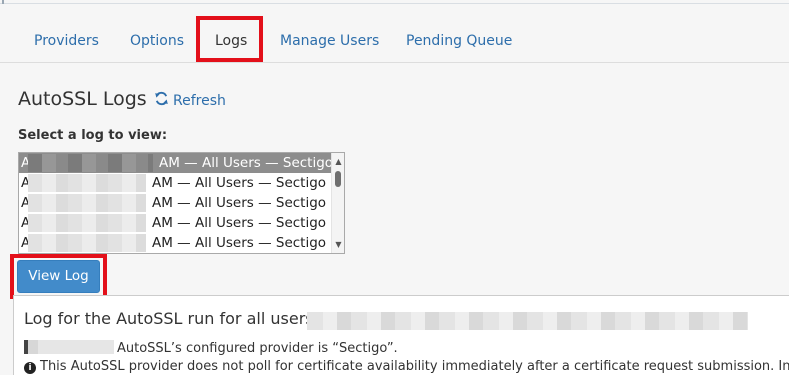 The width and height of the screenshot is (789, 375). Describe the element at coordinates (161, 100) in the screenshot. I see `refresh-icon` at that location.